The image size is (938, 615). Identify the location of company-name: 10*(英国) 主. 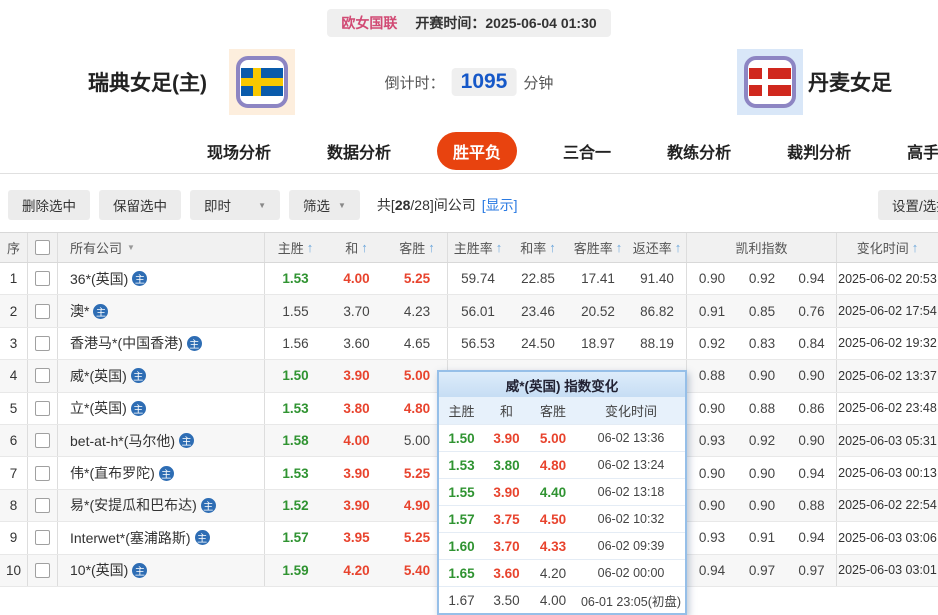
(161, 570).